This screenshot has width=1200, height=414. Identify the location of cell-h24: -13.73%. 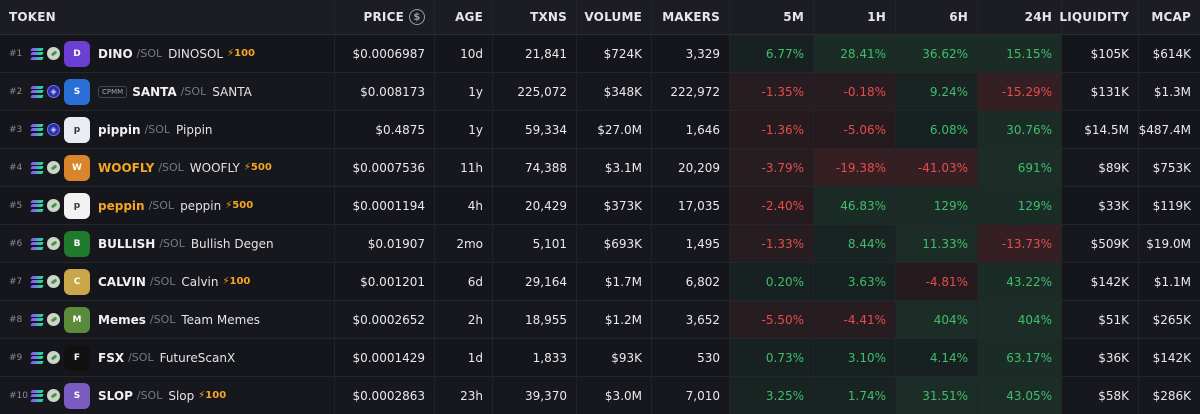
(1020, 243).